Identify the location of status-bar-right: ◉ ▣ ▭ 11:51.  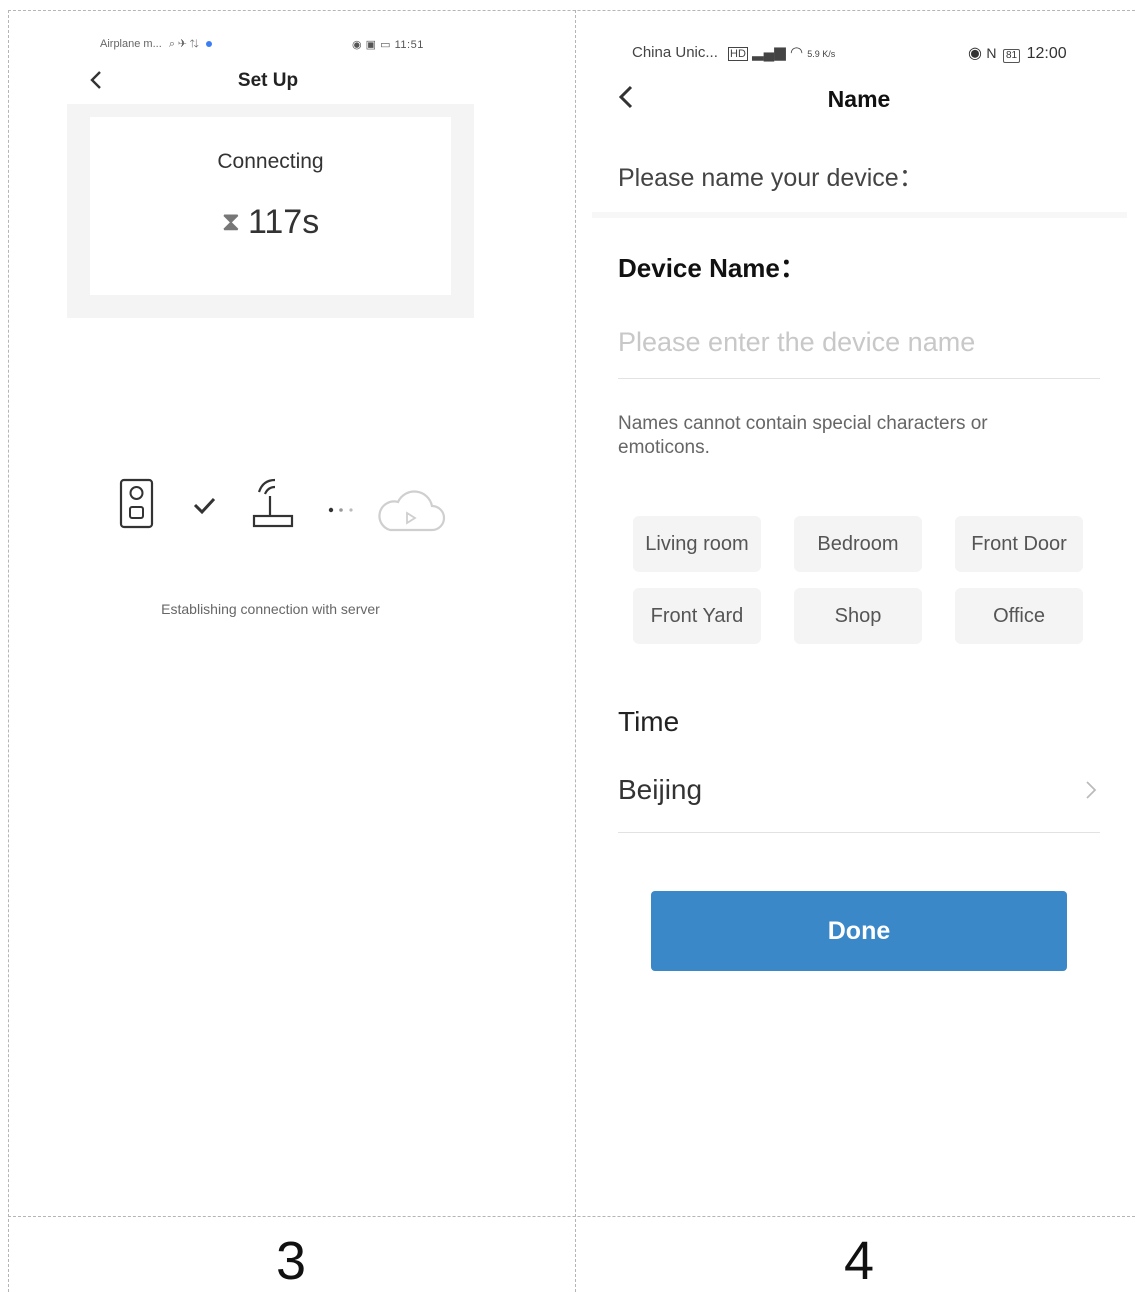
(388, 44).